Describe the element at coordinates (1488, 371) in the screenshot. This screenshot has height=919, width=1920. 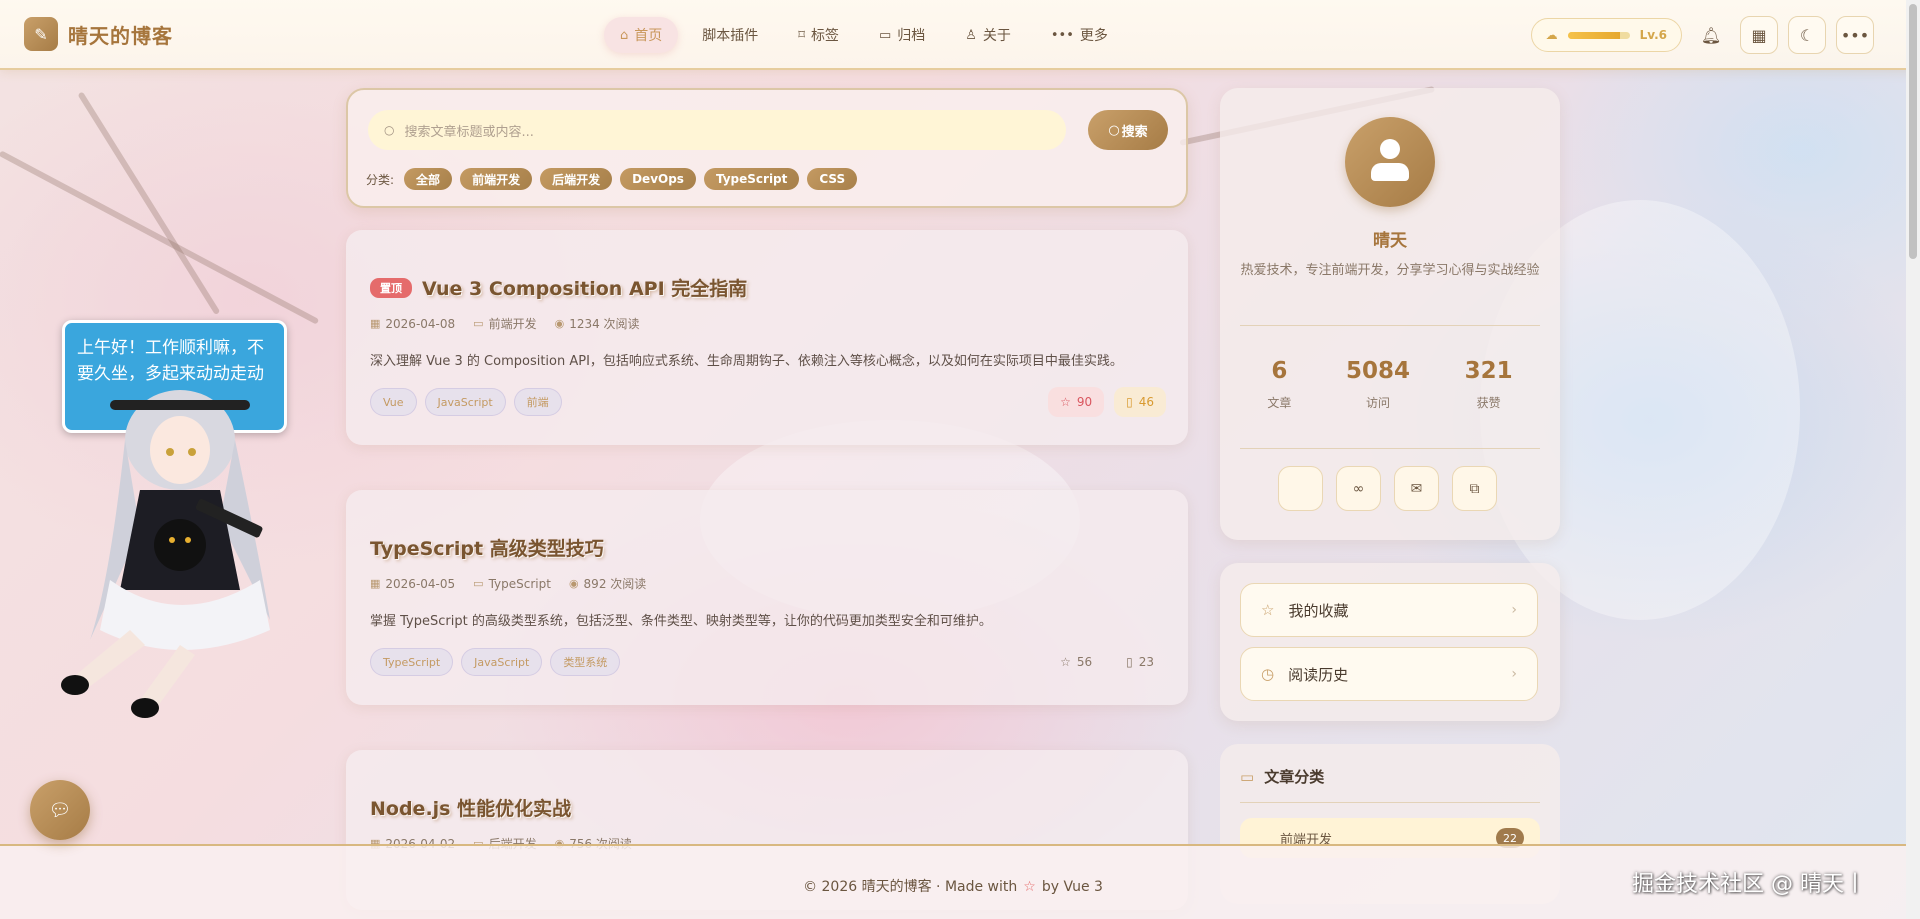
I see `stat-value: 321` at that location.